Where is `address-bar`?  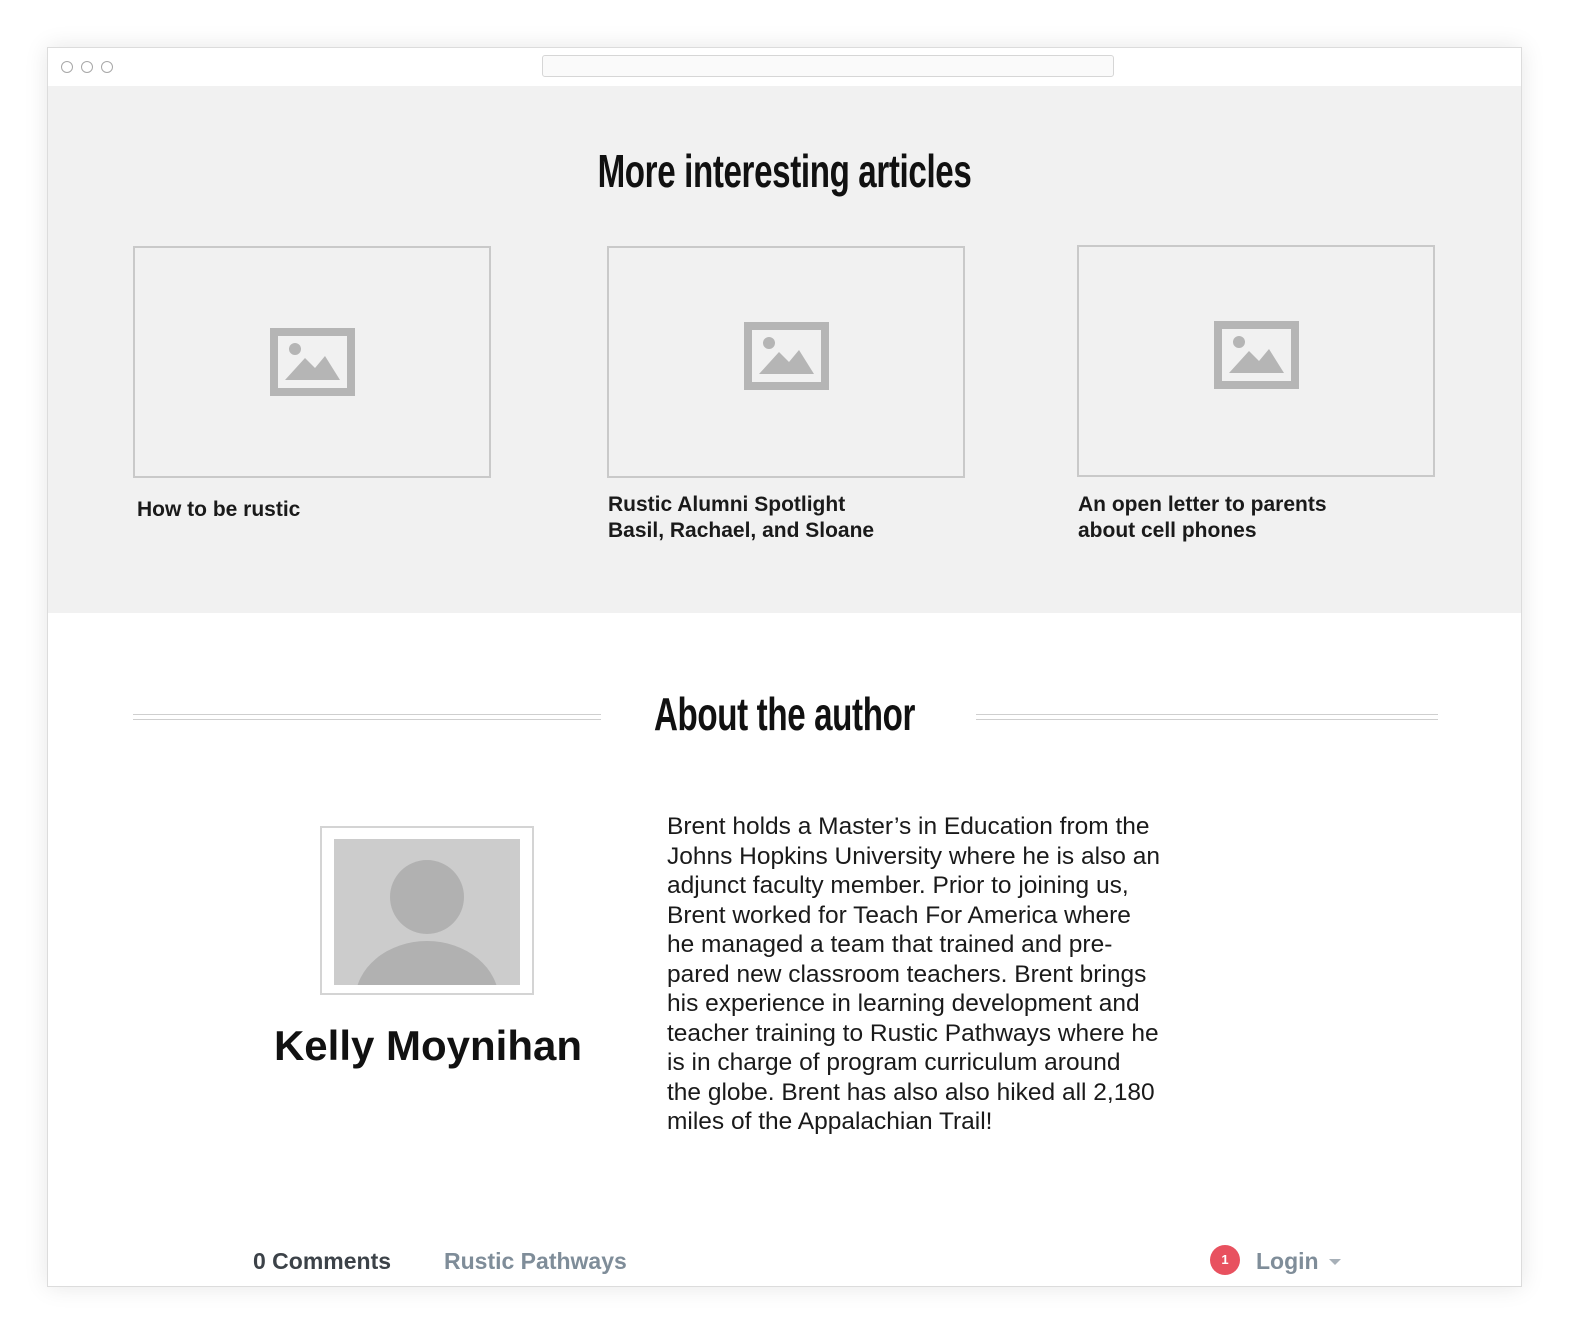
address-bar is located at coordinates (828, 66).